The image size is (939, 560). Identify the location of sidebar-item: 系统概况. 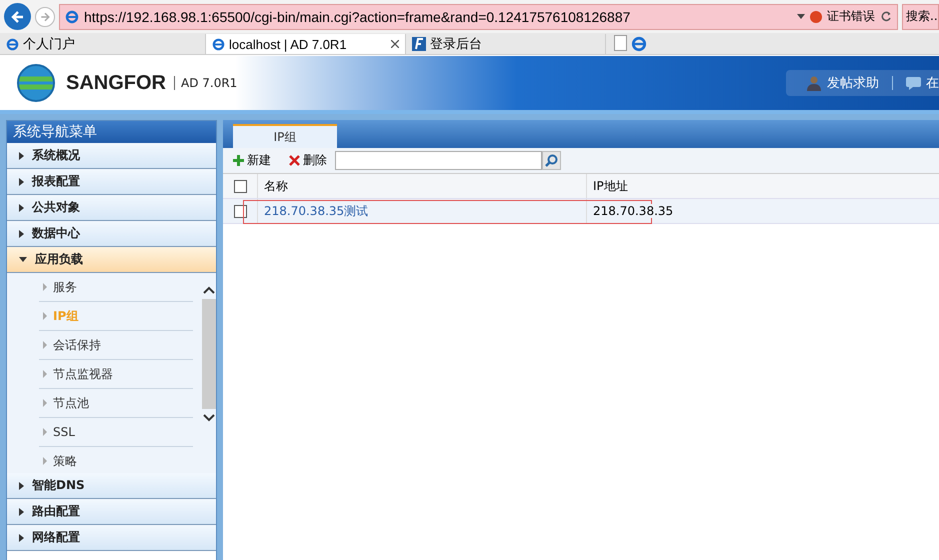
(111, 156).